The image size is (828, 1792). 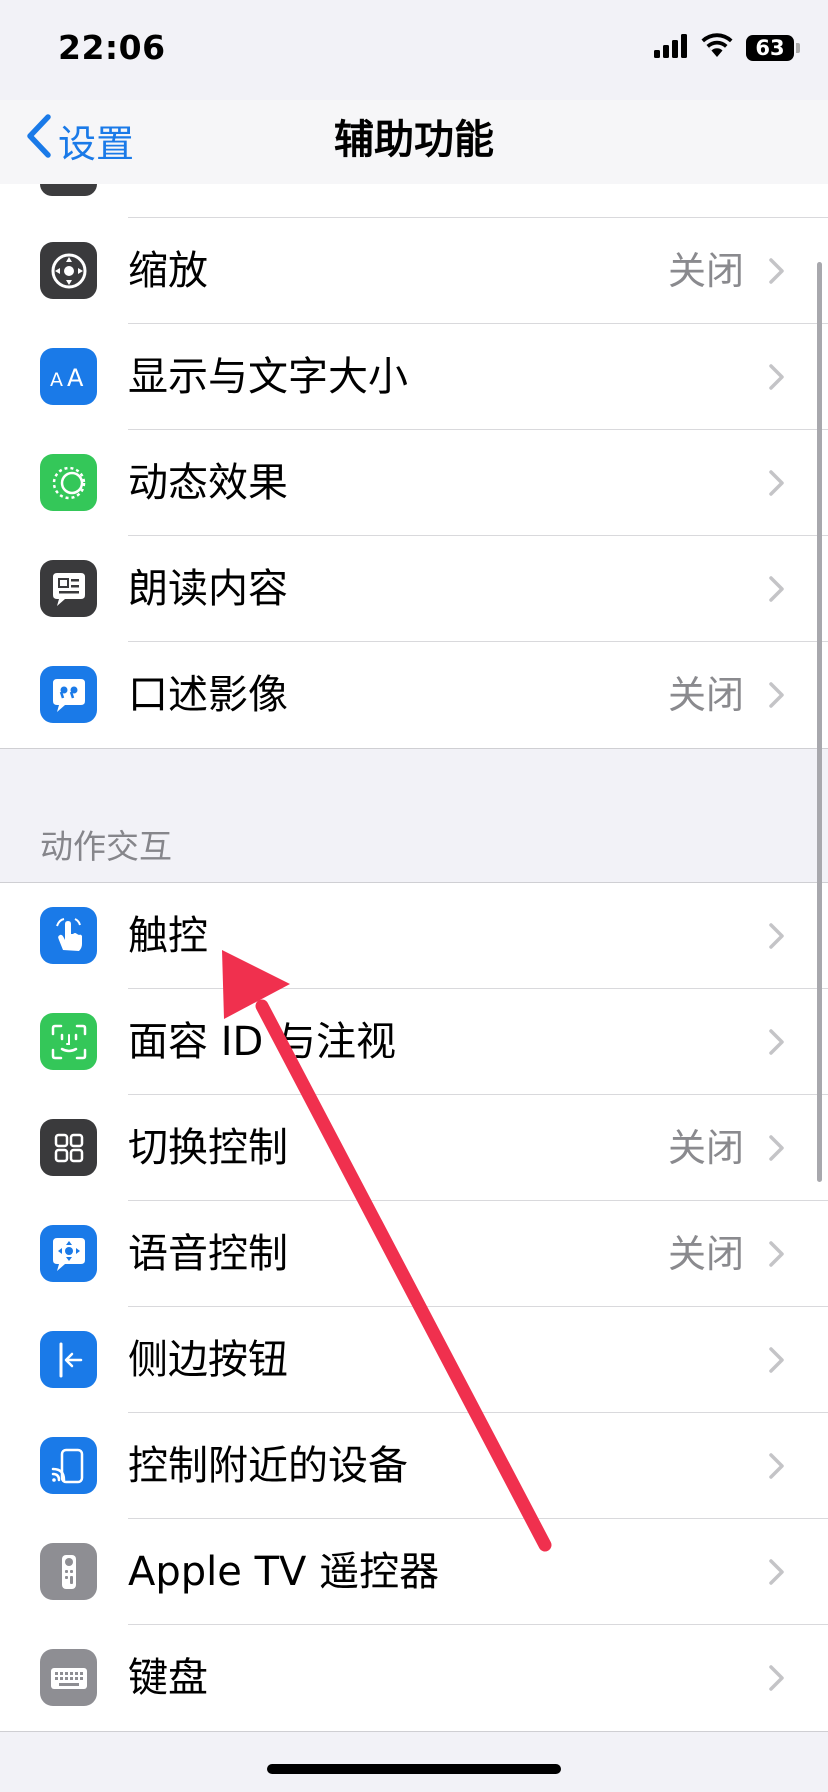 I want to click on row-display-text-size: A A 显示与文字大小, so click(x=414, y=377).